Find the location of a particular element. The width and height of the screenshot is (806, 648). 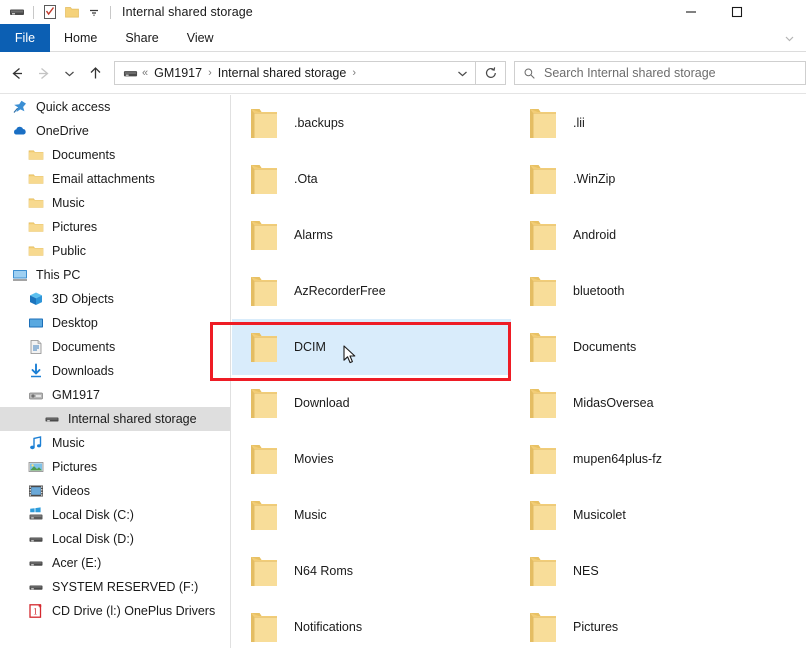

sidebar-item-downloads: Downloads is located at coordinates (115, 371).